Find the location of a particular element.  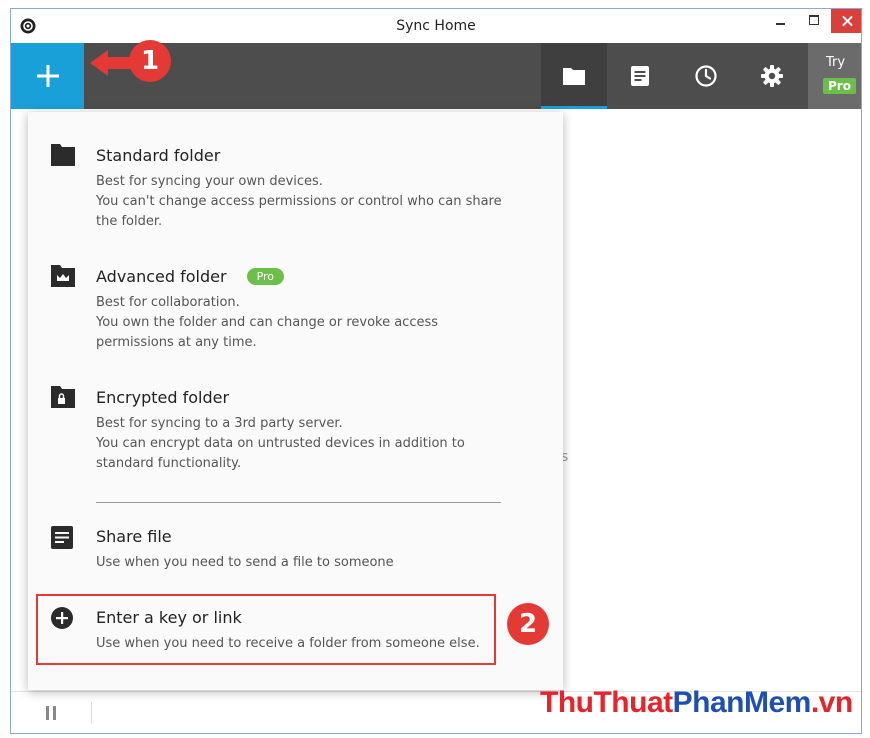

annotation-step-1: 1 is located at coordinates (150, 61).